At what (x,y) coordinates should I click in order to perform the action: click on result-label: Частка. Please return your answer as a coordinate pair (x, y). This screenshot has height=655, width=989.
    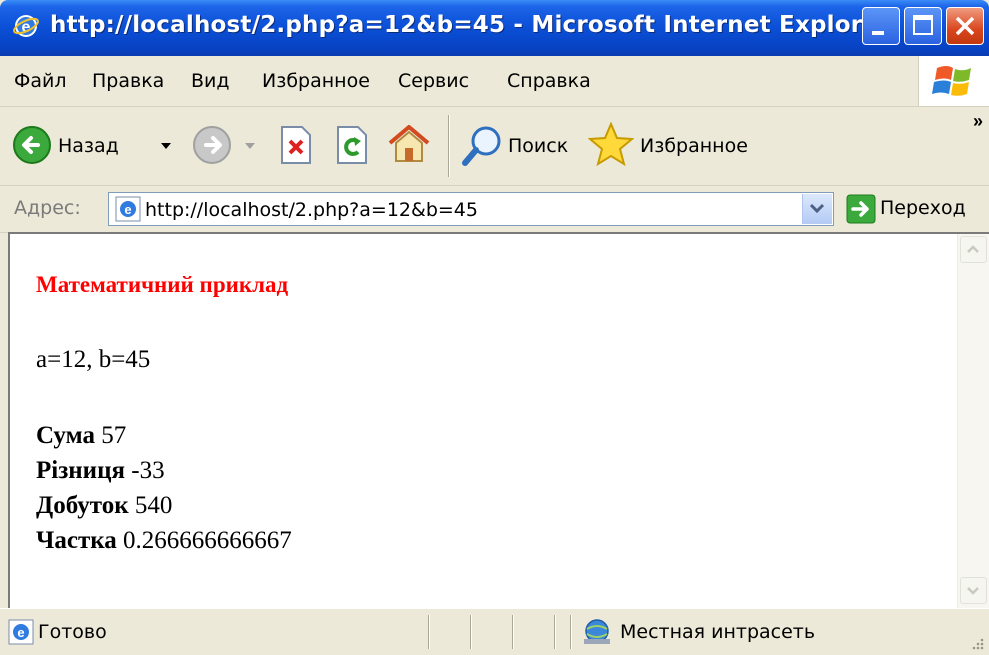
    Looking at the image, I should click on (76, 540).